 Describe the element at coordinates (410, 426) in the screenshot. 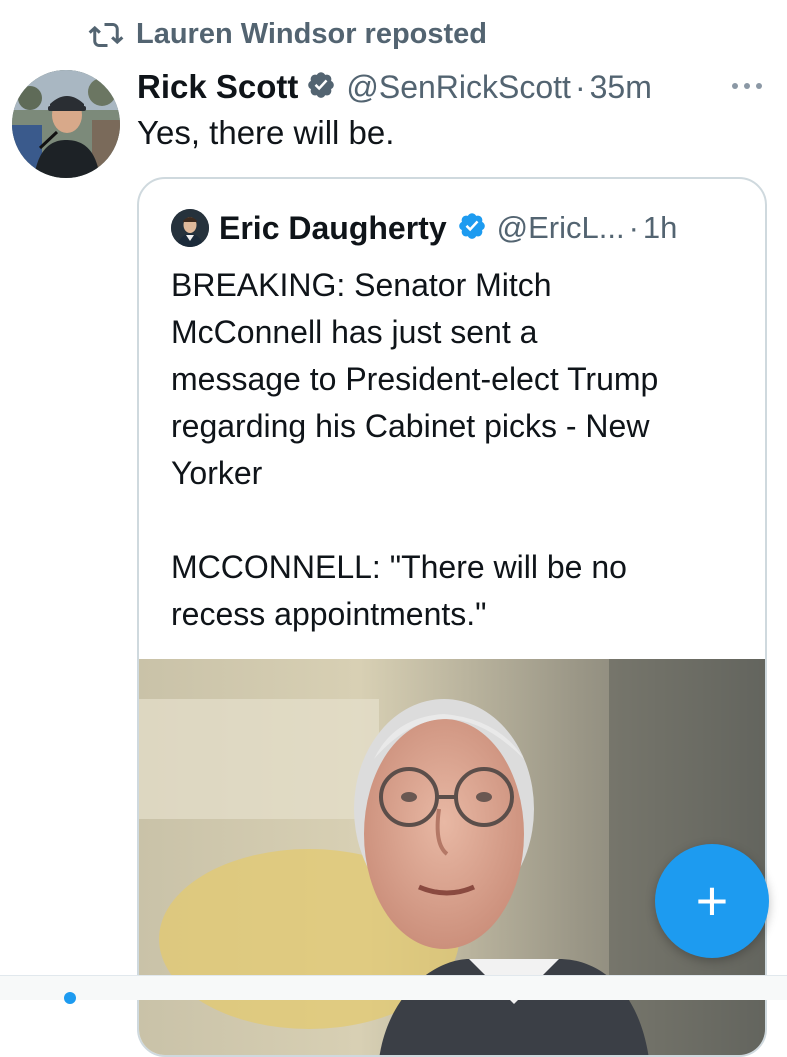

I see `quoted-text-line: regarding his Cabinet picks - New` at that location.